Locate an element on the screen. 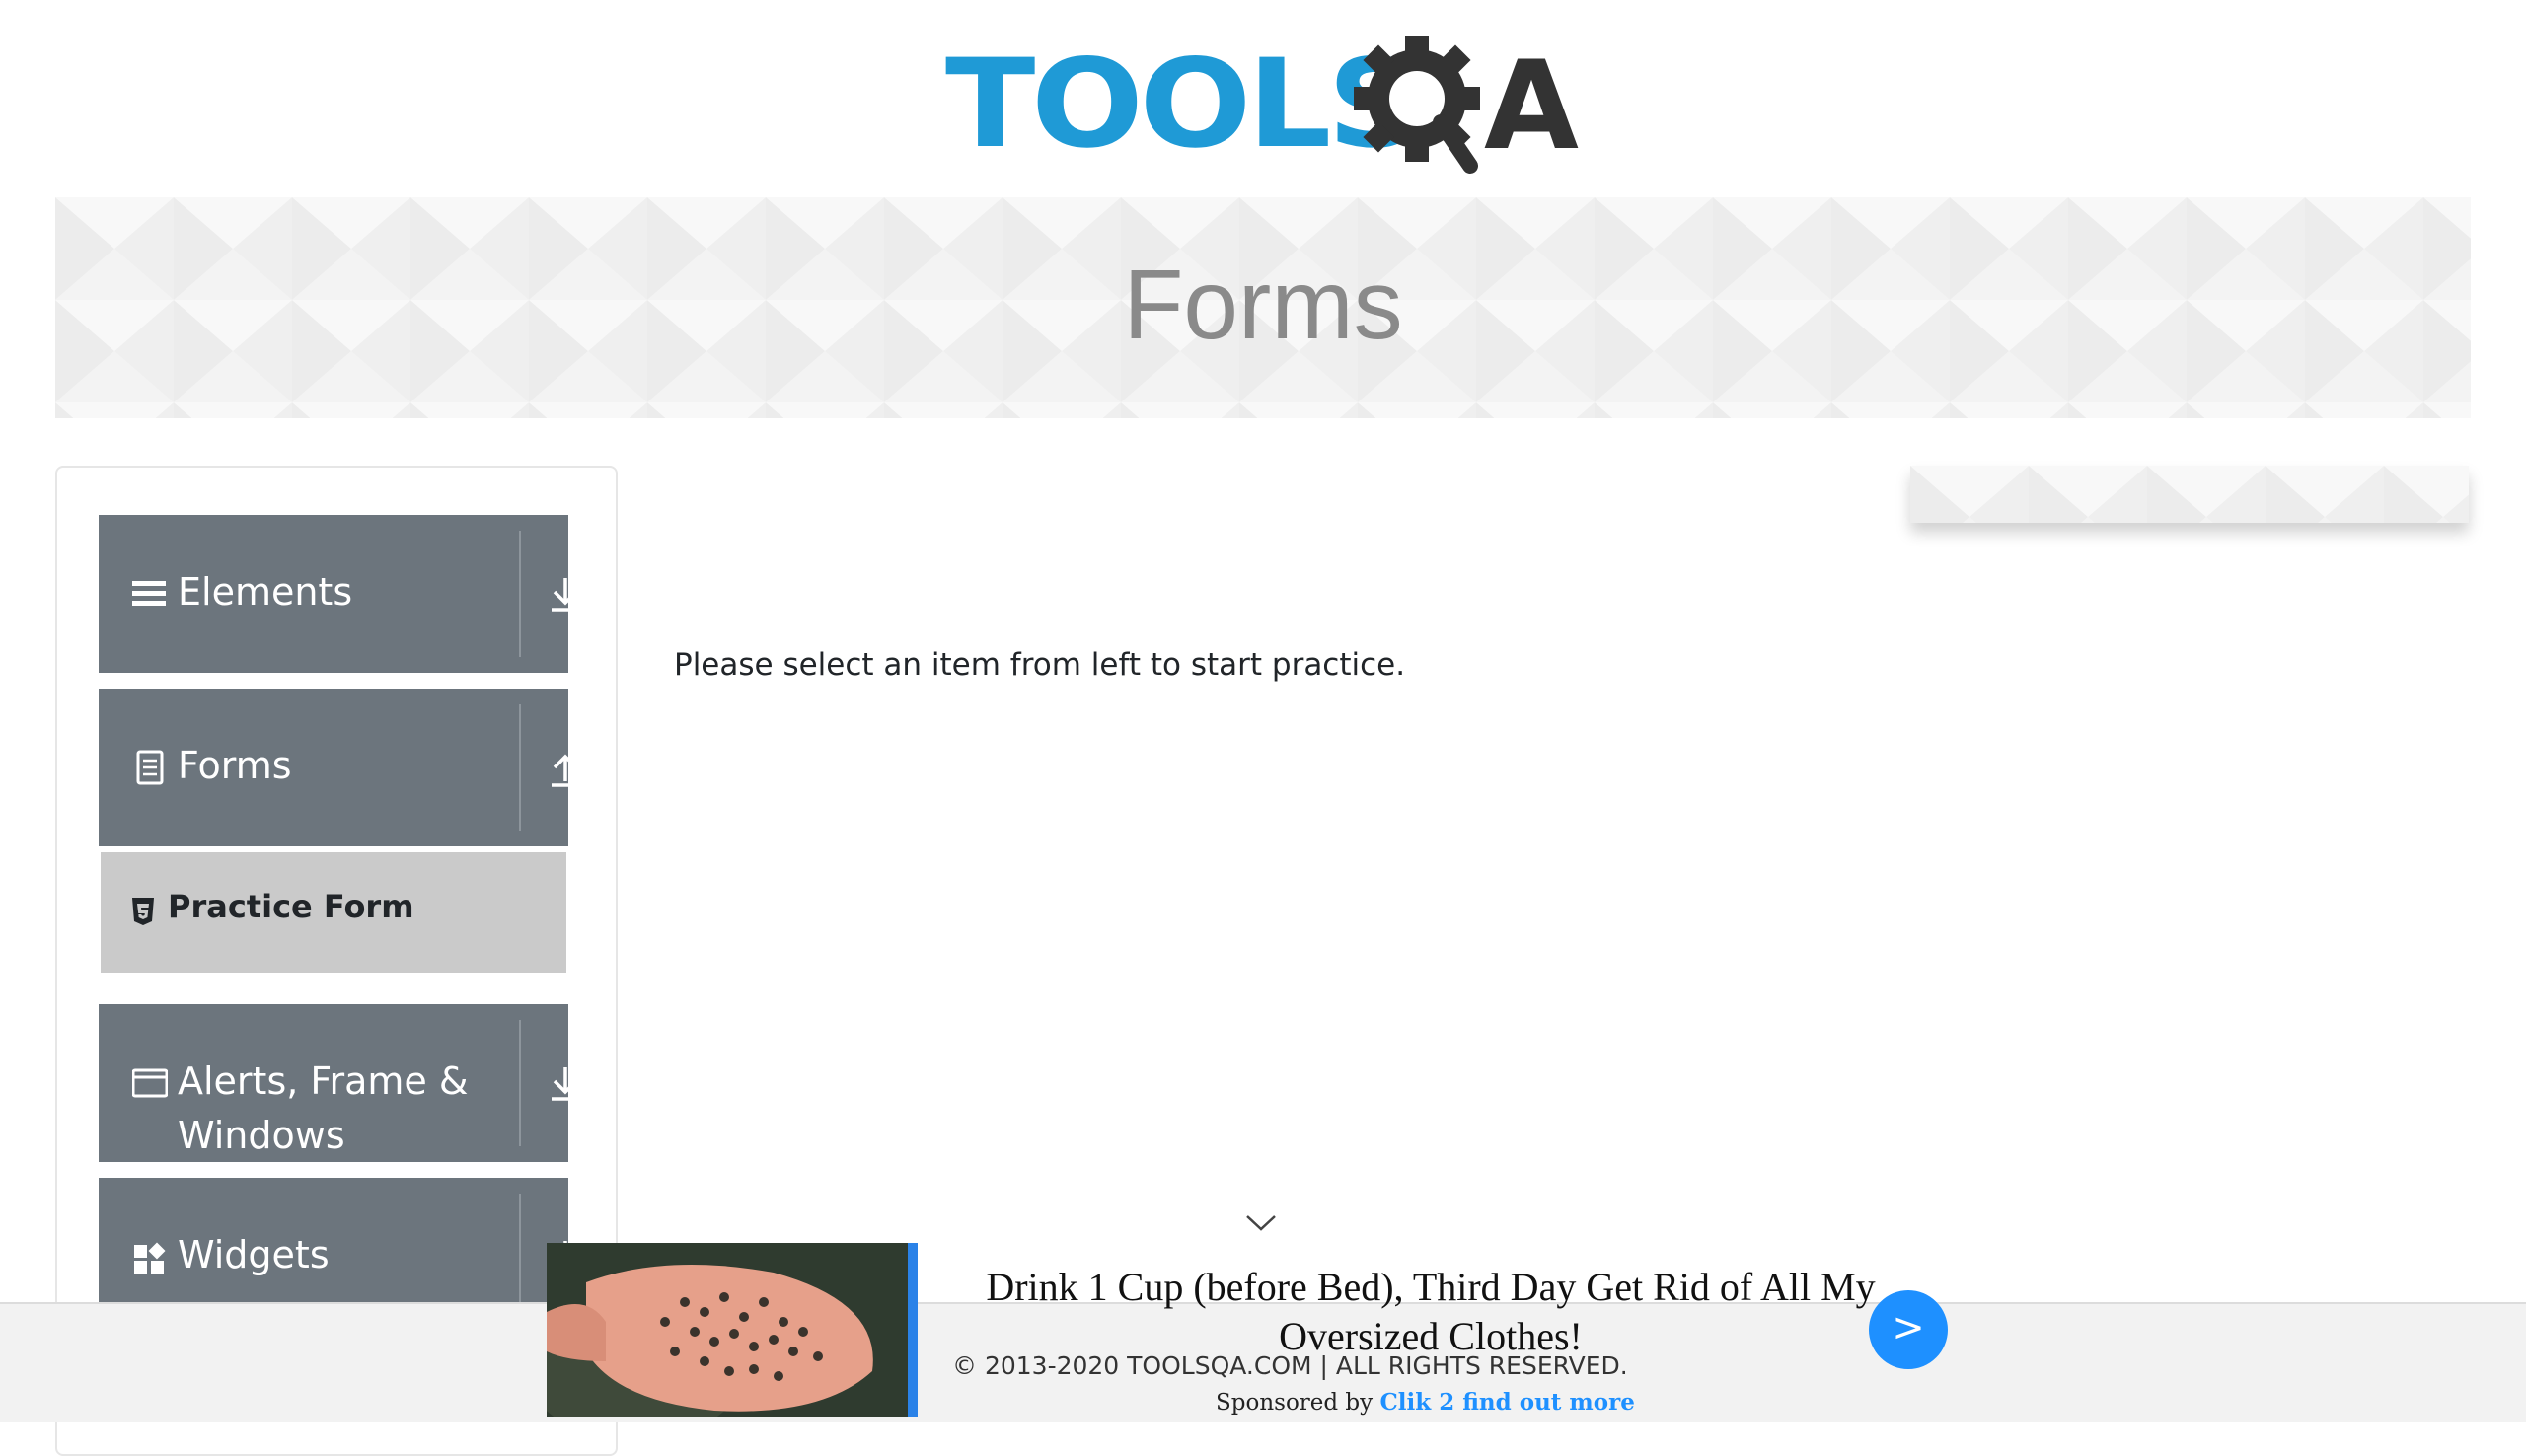  ad-pattern is located at coordinates (2189, 494).